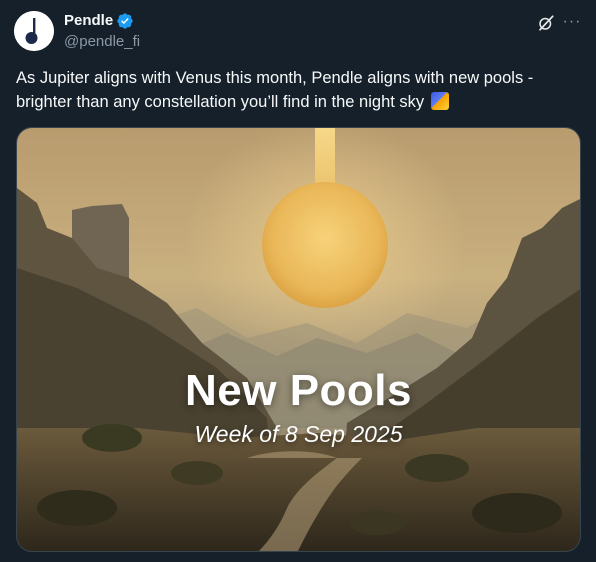  Describe the element at coordinates (439, 101) in the screenshot. I see `shooting-star-emoji-icon` at that location.